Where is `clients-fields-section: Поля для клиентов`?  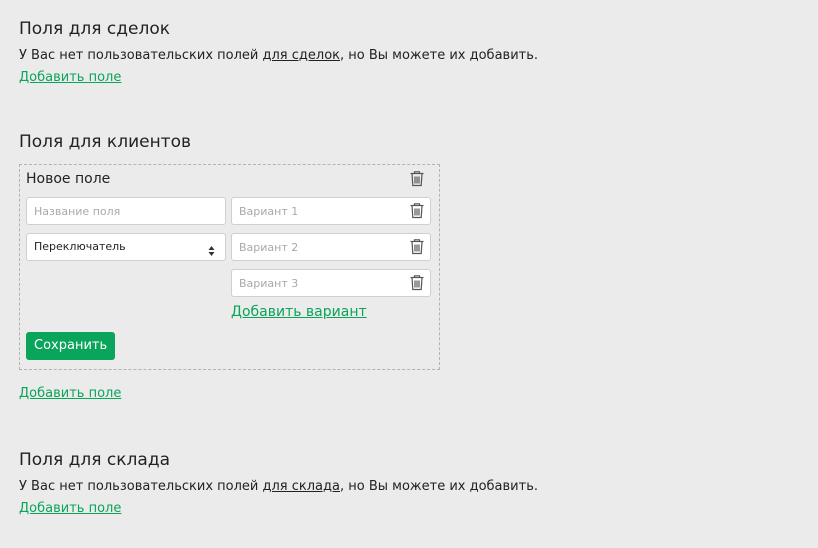 clients-fields-section: Поля для клиентов is located at coordinates (105, 142).